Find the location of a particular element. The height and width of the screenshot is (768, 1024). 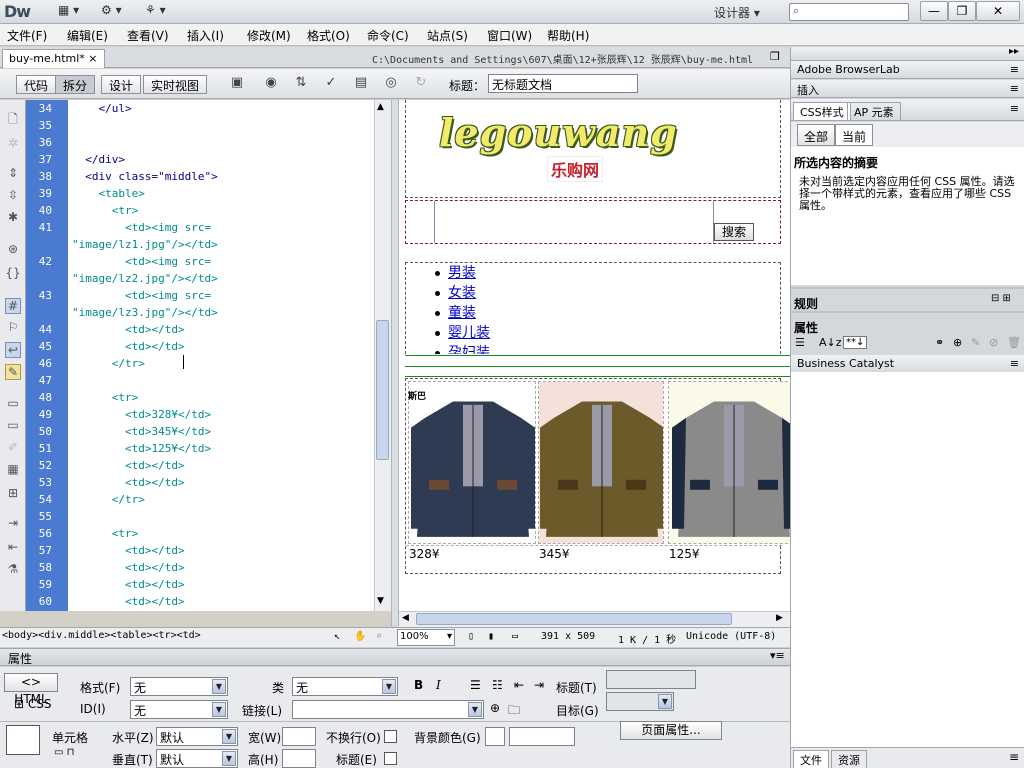

mobile-size-icon: ▯ is located at coordinates (471, 636).